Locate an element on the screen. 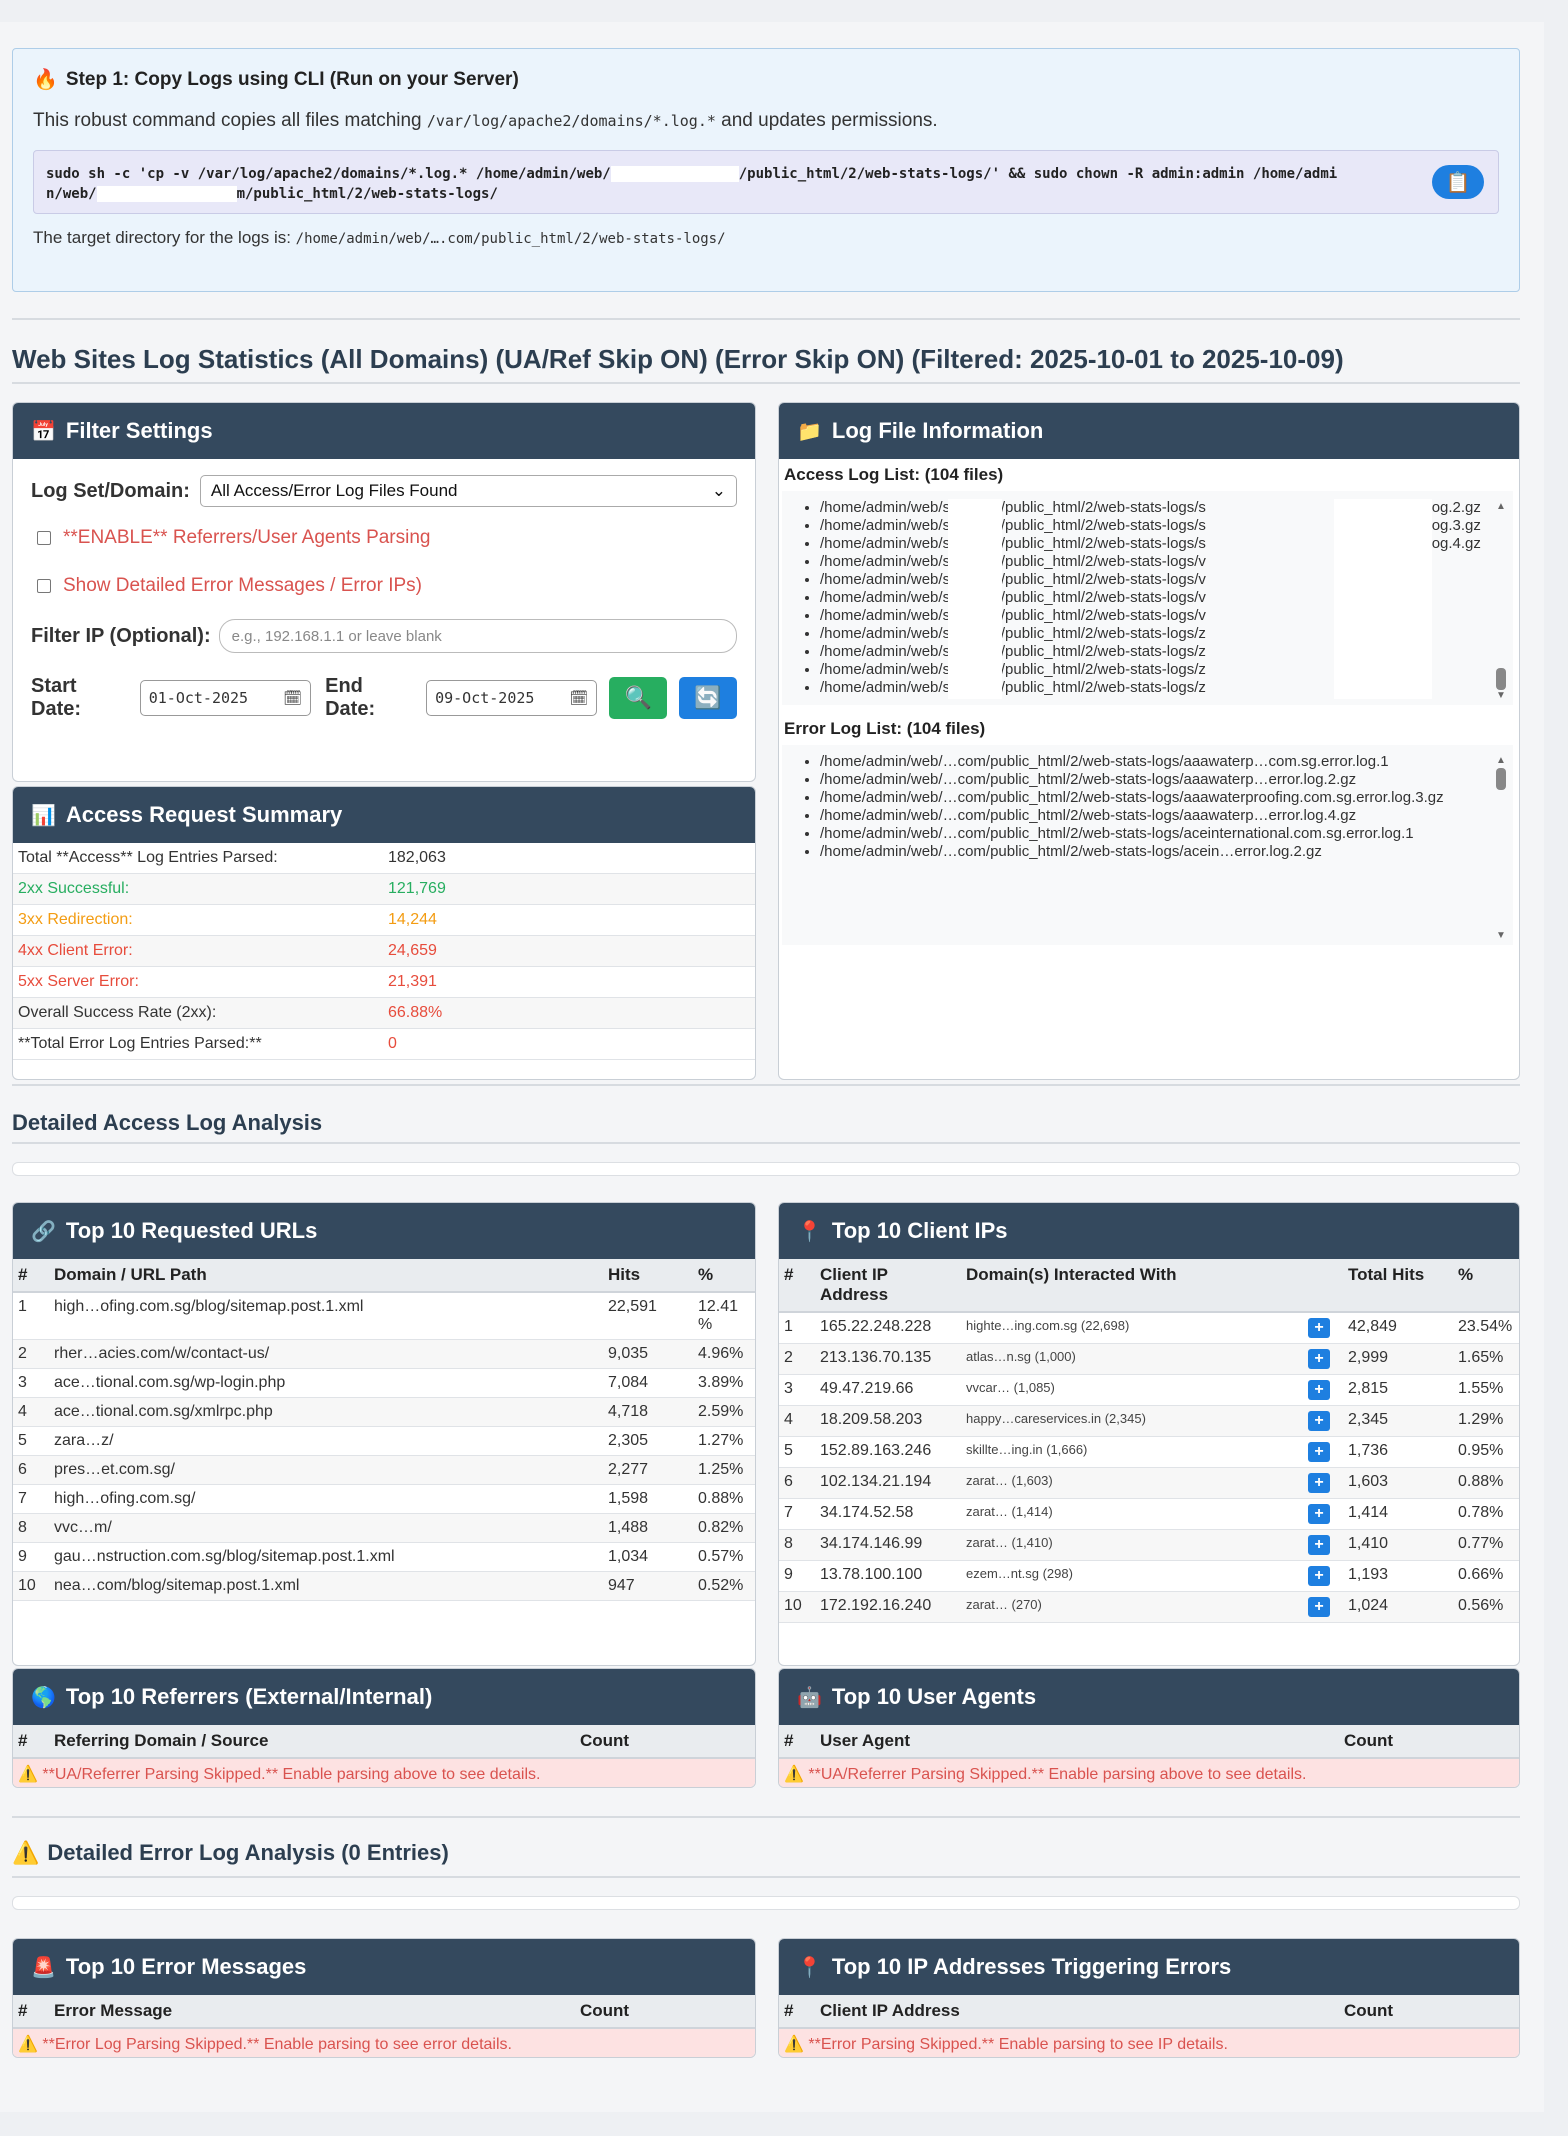 The image size is (1568, 2136). enable-ua-checkbox is located at coordinates (44, 538).